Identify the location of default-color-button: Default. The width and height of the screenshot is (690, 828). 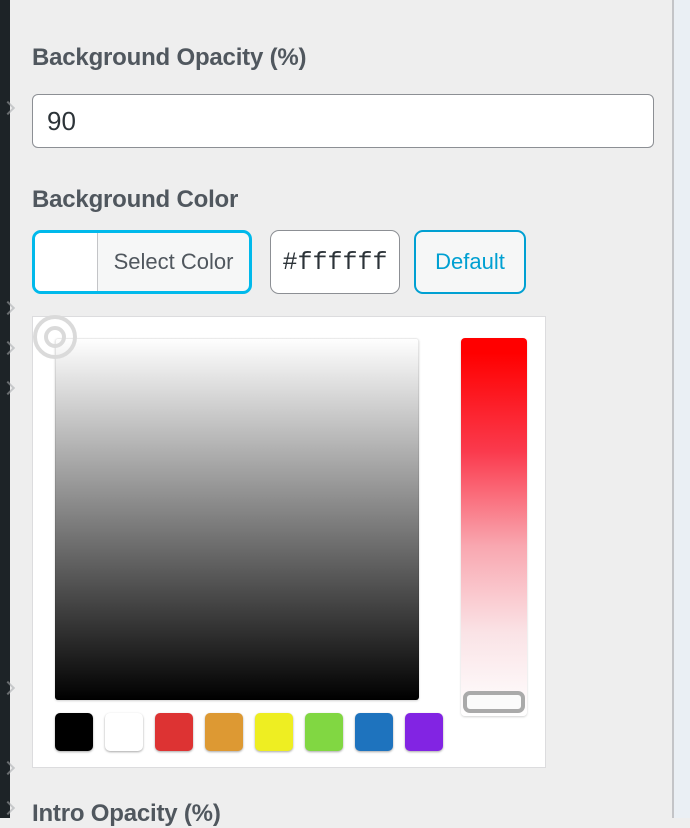
(470, 262).